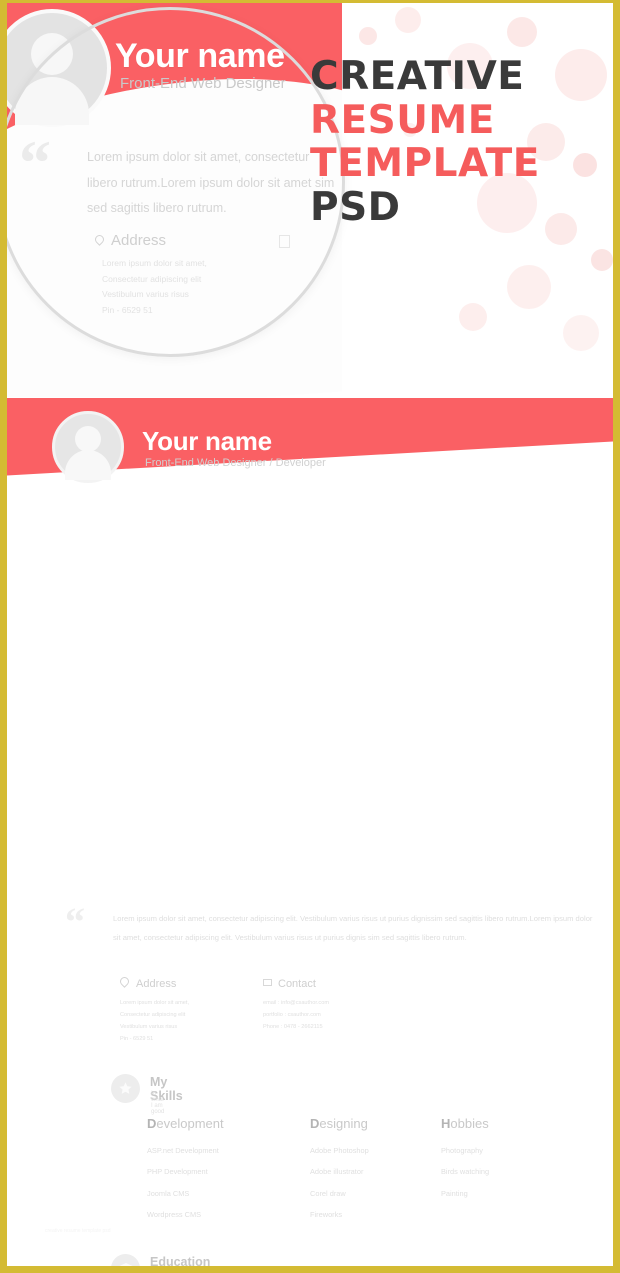 The image size is (620, 1273). Describe the element at coordinates (207, 441) in the screenshot. I see `resume-name: Your name` at that location.